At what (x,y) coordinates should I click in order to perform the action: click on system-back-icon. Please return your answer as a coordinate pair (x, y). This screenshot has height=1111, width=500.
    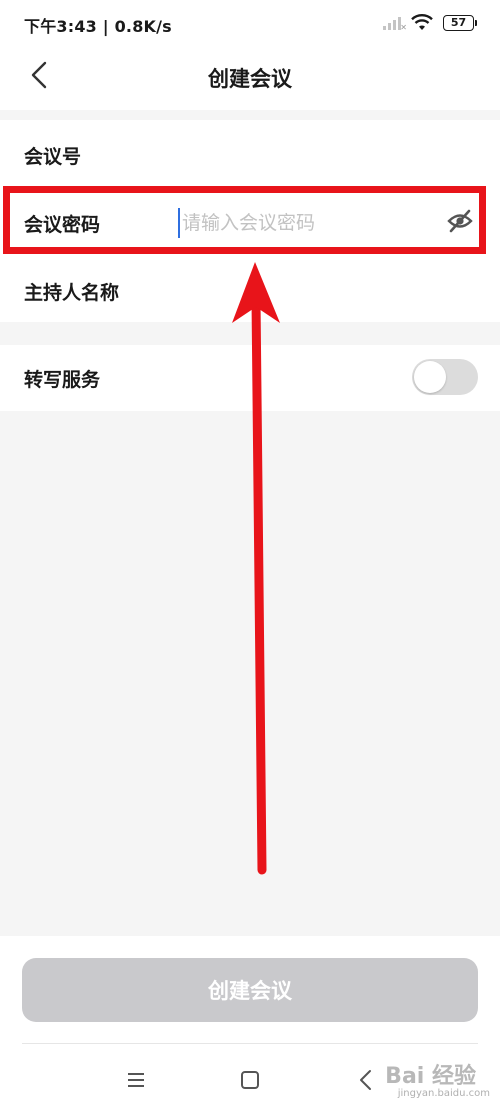
    Looking at the image, I should click on (367, 1080).